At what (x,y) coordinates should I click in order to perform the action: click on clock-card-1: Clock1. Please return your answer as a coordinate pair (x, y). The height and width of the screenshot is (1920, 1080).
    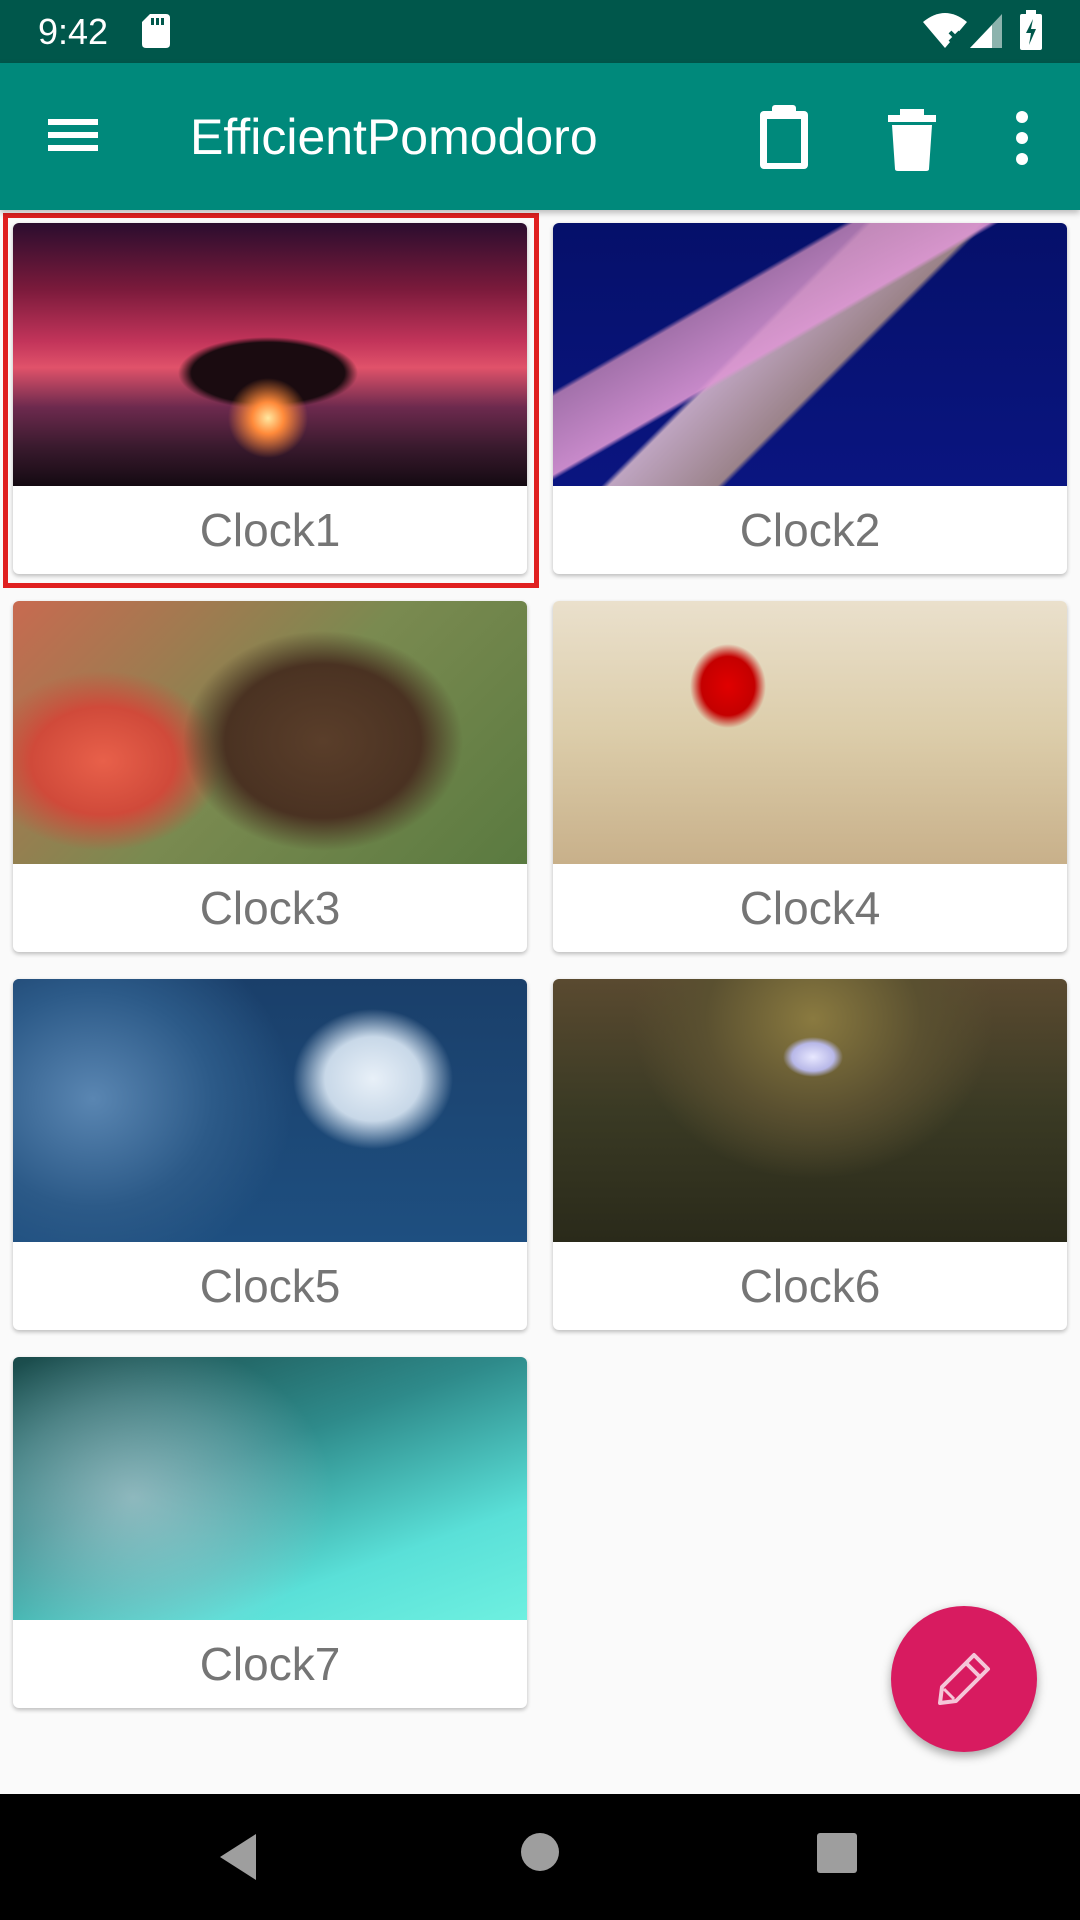
    Looking at the image, I should click on (270, 398).